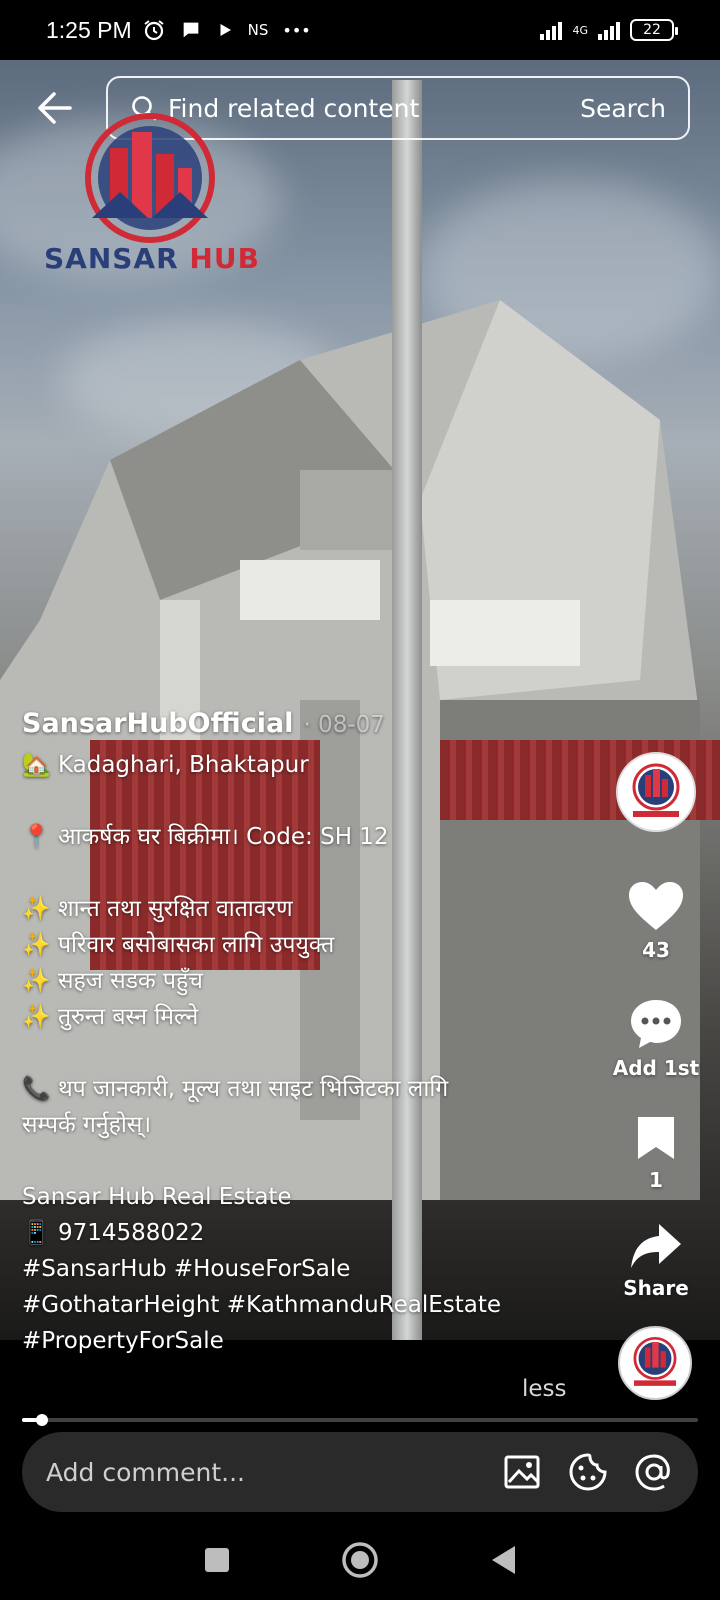  I want to click on search-button: Search, so click(623, 108).